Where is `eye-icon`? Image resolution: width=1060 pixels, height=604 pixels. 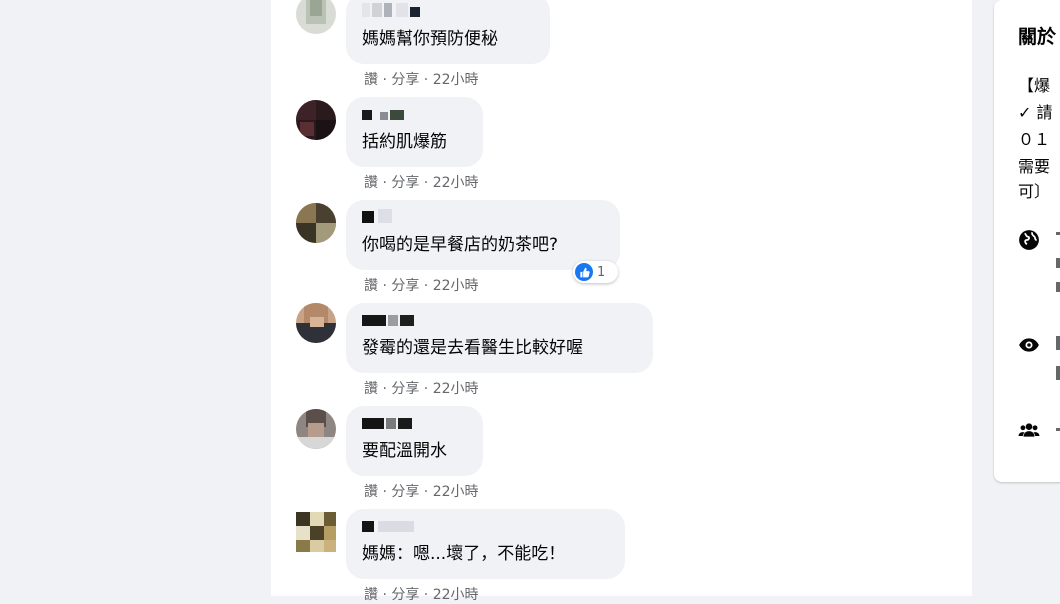
eye-icon is located at coordinates (1029, 345).